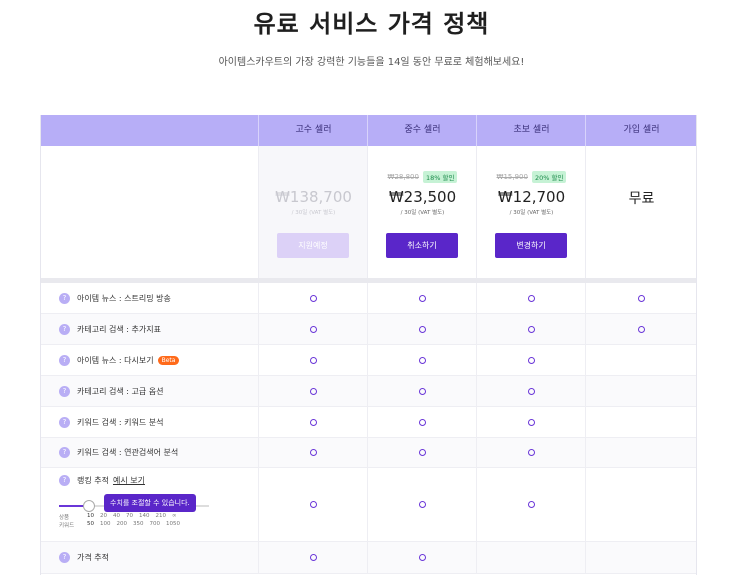 The image size is (743, 575). Describe the element at coordinates (549, 177) in the screenshot. I see `discount-badge: 20% 할인` at that location.